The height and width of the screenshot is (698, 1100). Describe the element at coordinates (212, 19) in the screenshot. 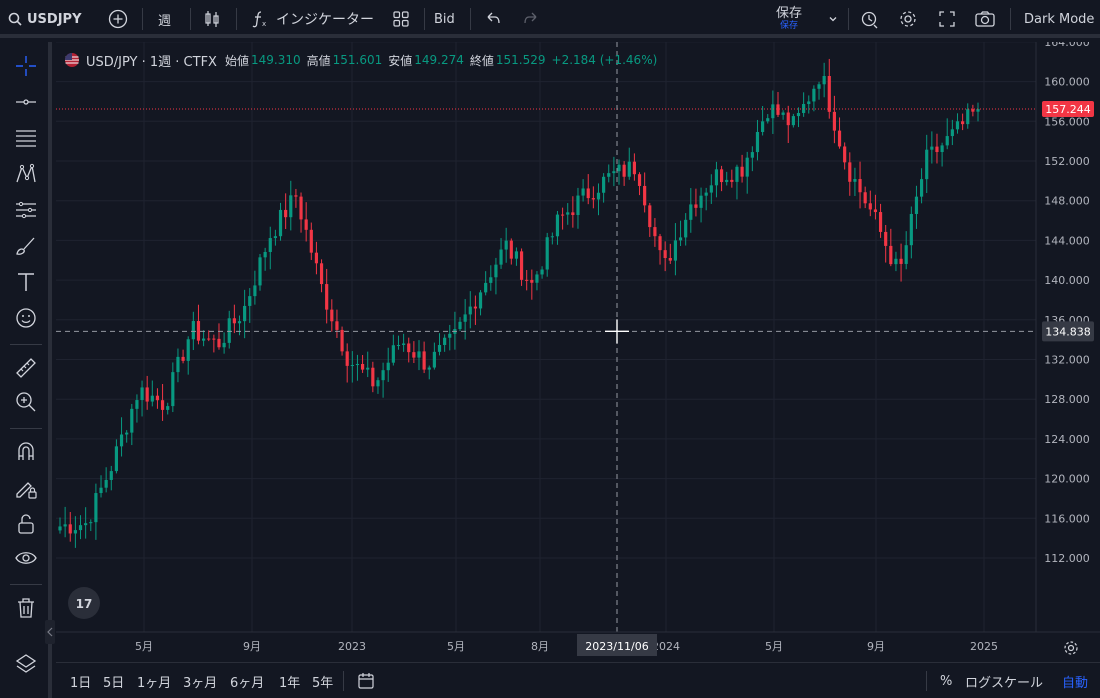

I see `chart-type-button` at that location.